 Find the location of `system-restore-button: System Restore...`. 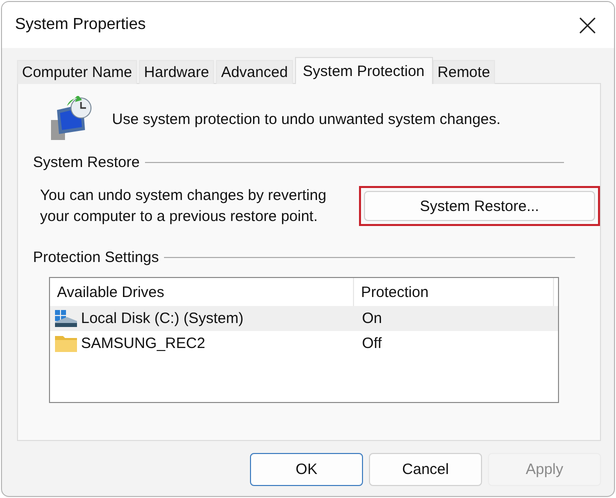

system-restore-button: System Restore... is located at coordinates (479, 206).